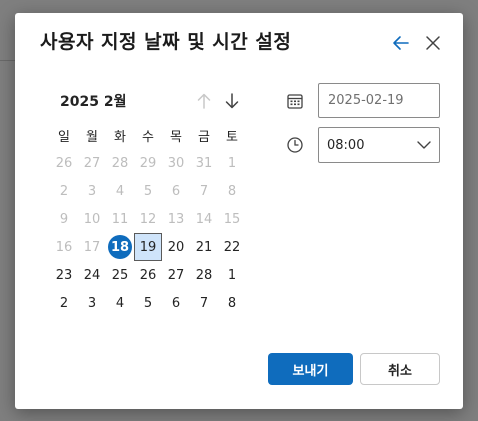 The height and width of the screenshot is (421, 478). I want to click on calendar-day: 23, so click(64, 275).